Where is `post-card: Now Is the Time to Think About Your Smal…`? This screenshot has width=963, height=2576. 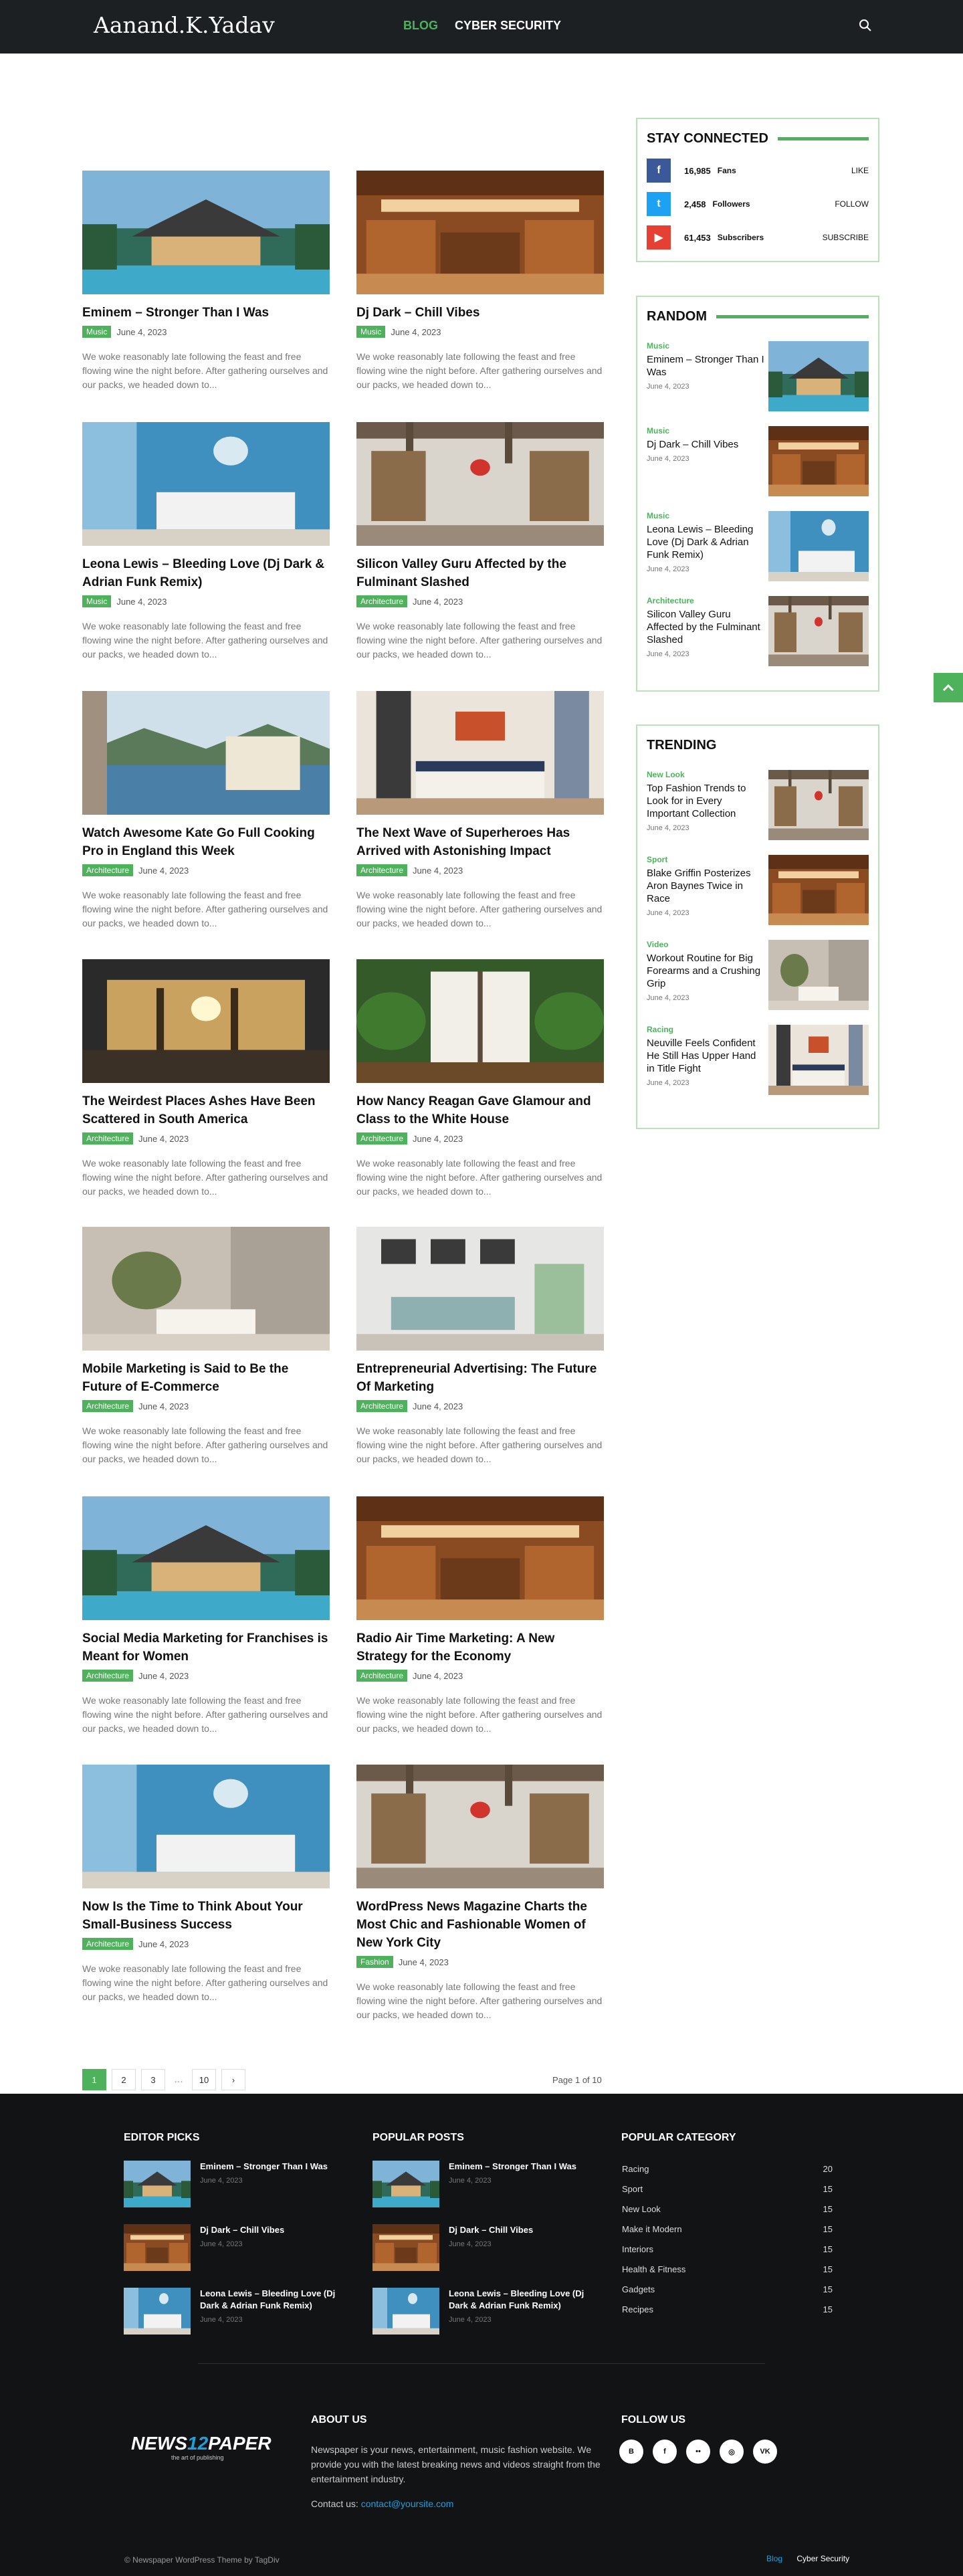
post-card: Now Is the Time to Think About Your Smal… is located at coordinates (206, 1884).